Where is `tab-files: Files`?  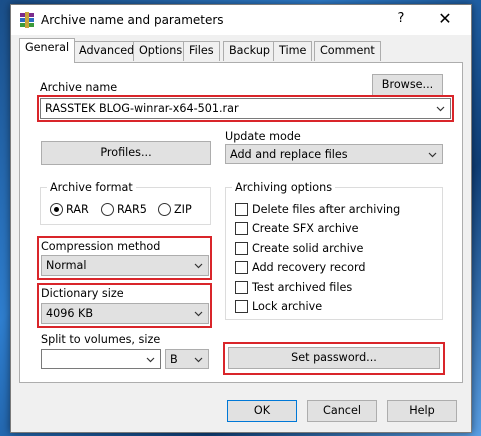
tab-files: Files is located at coordinates (201, 51).